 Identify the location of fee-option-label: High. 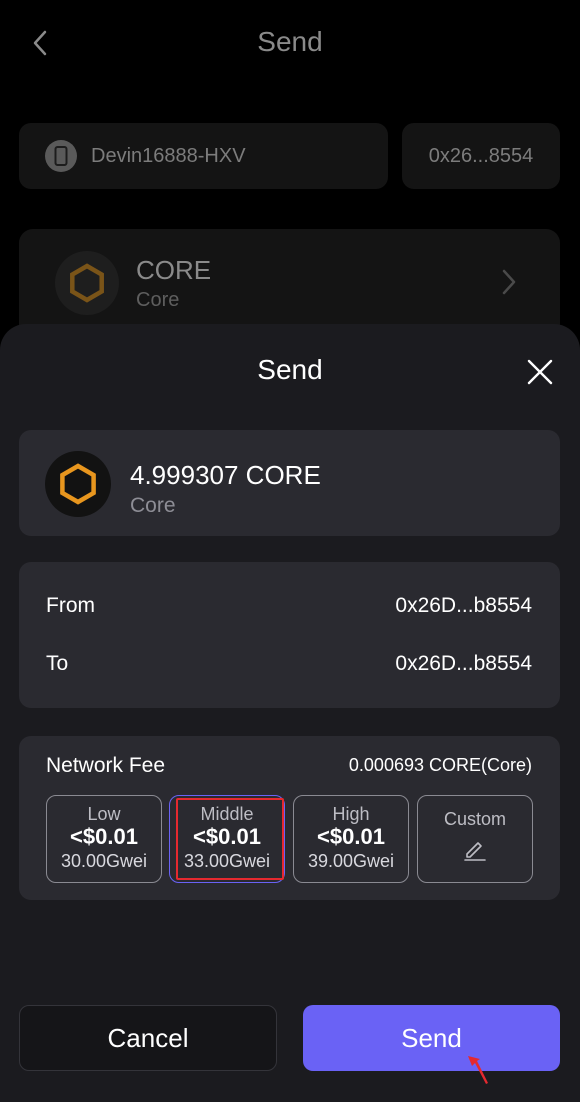
(351, 814).